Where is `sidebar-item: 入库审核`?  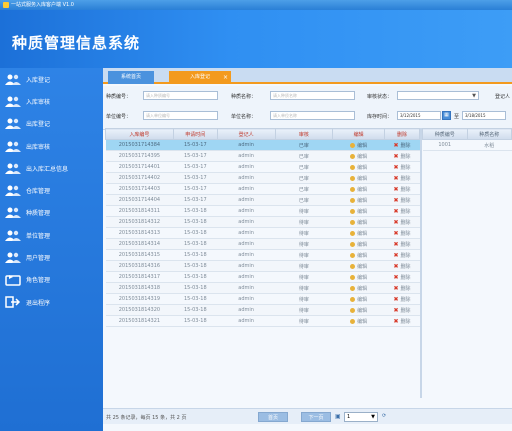 sidebar-item: 入库审核 is located at coordinates (51, 101).